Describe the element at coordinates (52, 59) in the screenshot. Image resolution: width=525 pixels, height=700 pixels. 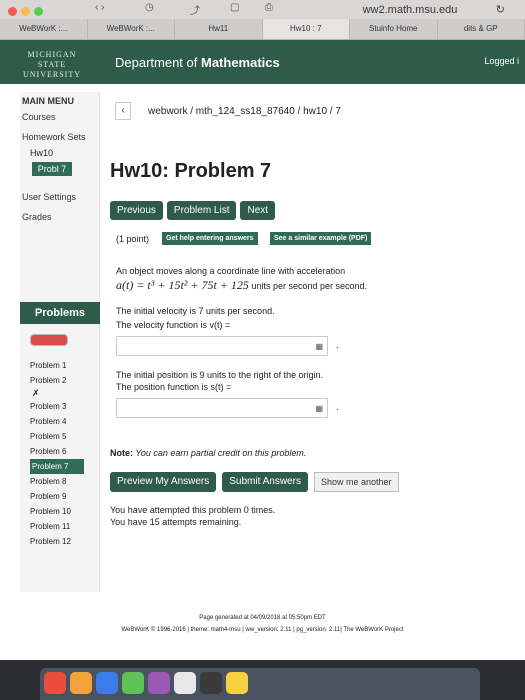
I see `logo-line1: MICHIGAN STATE` at that location.